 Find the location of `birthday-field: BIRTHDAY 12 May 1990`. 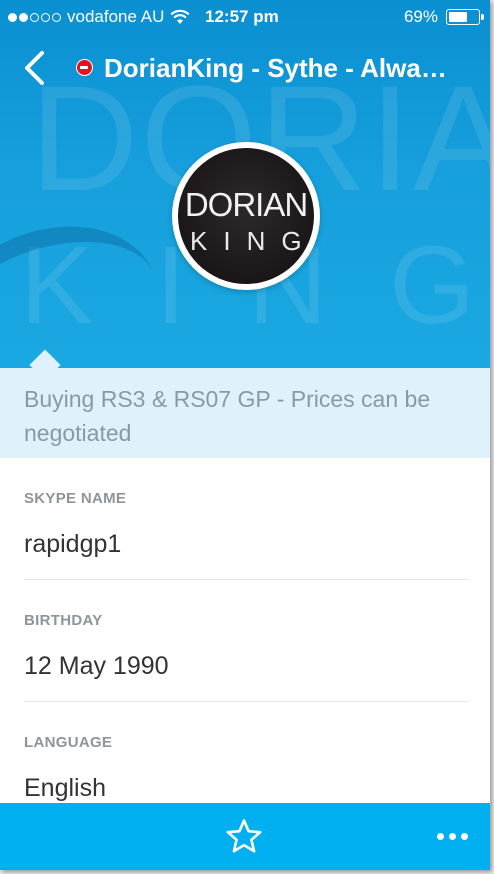

birthday-field: BIRTHDAY 12 May 1990 is located at coordinates (246, 641).